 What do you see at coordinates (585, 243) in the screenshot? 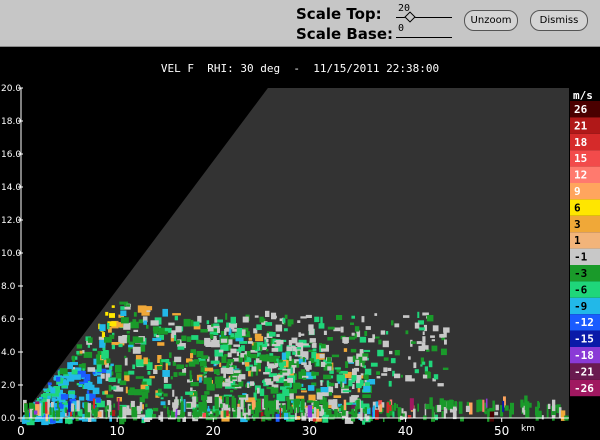
I see `velocity-colorbar: m/s26 21 18 15 12 9 6 3 1 -1 -3 -6 -9 -12 -15 -18 -21 -26` at bounding box center [585, 243].